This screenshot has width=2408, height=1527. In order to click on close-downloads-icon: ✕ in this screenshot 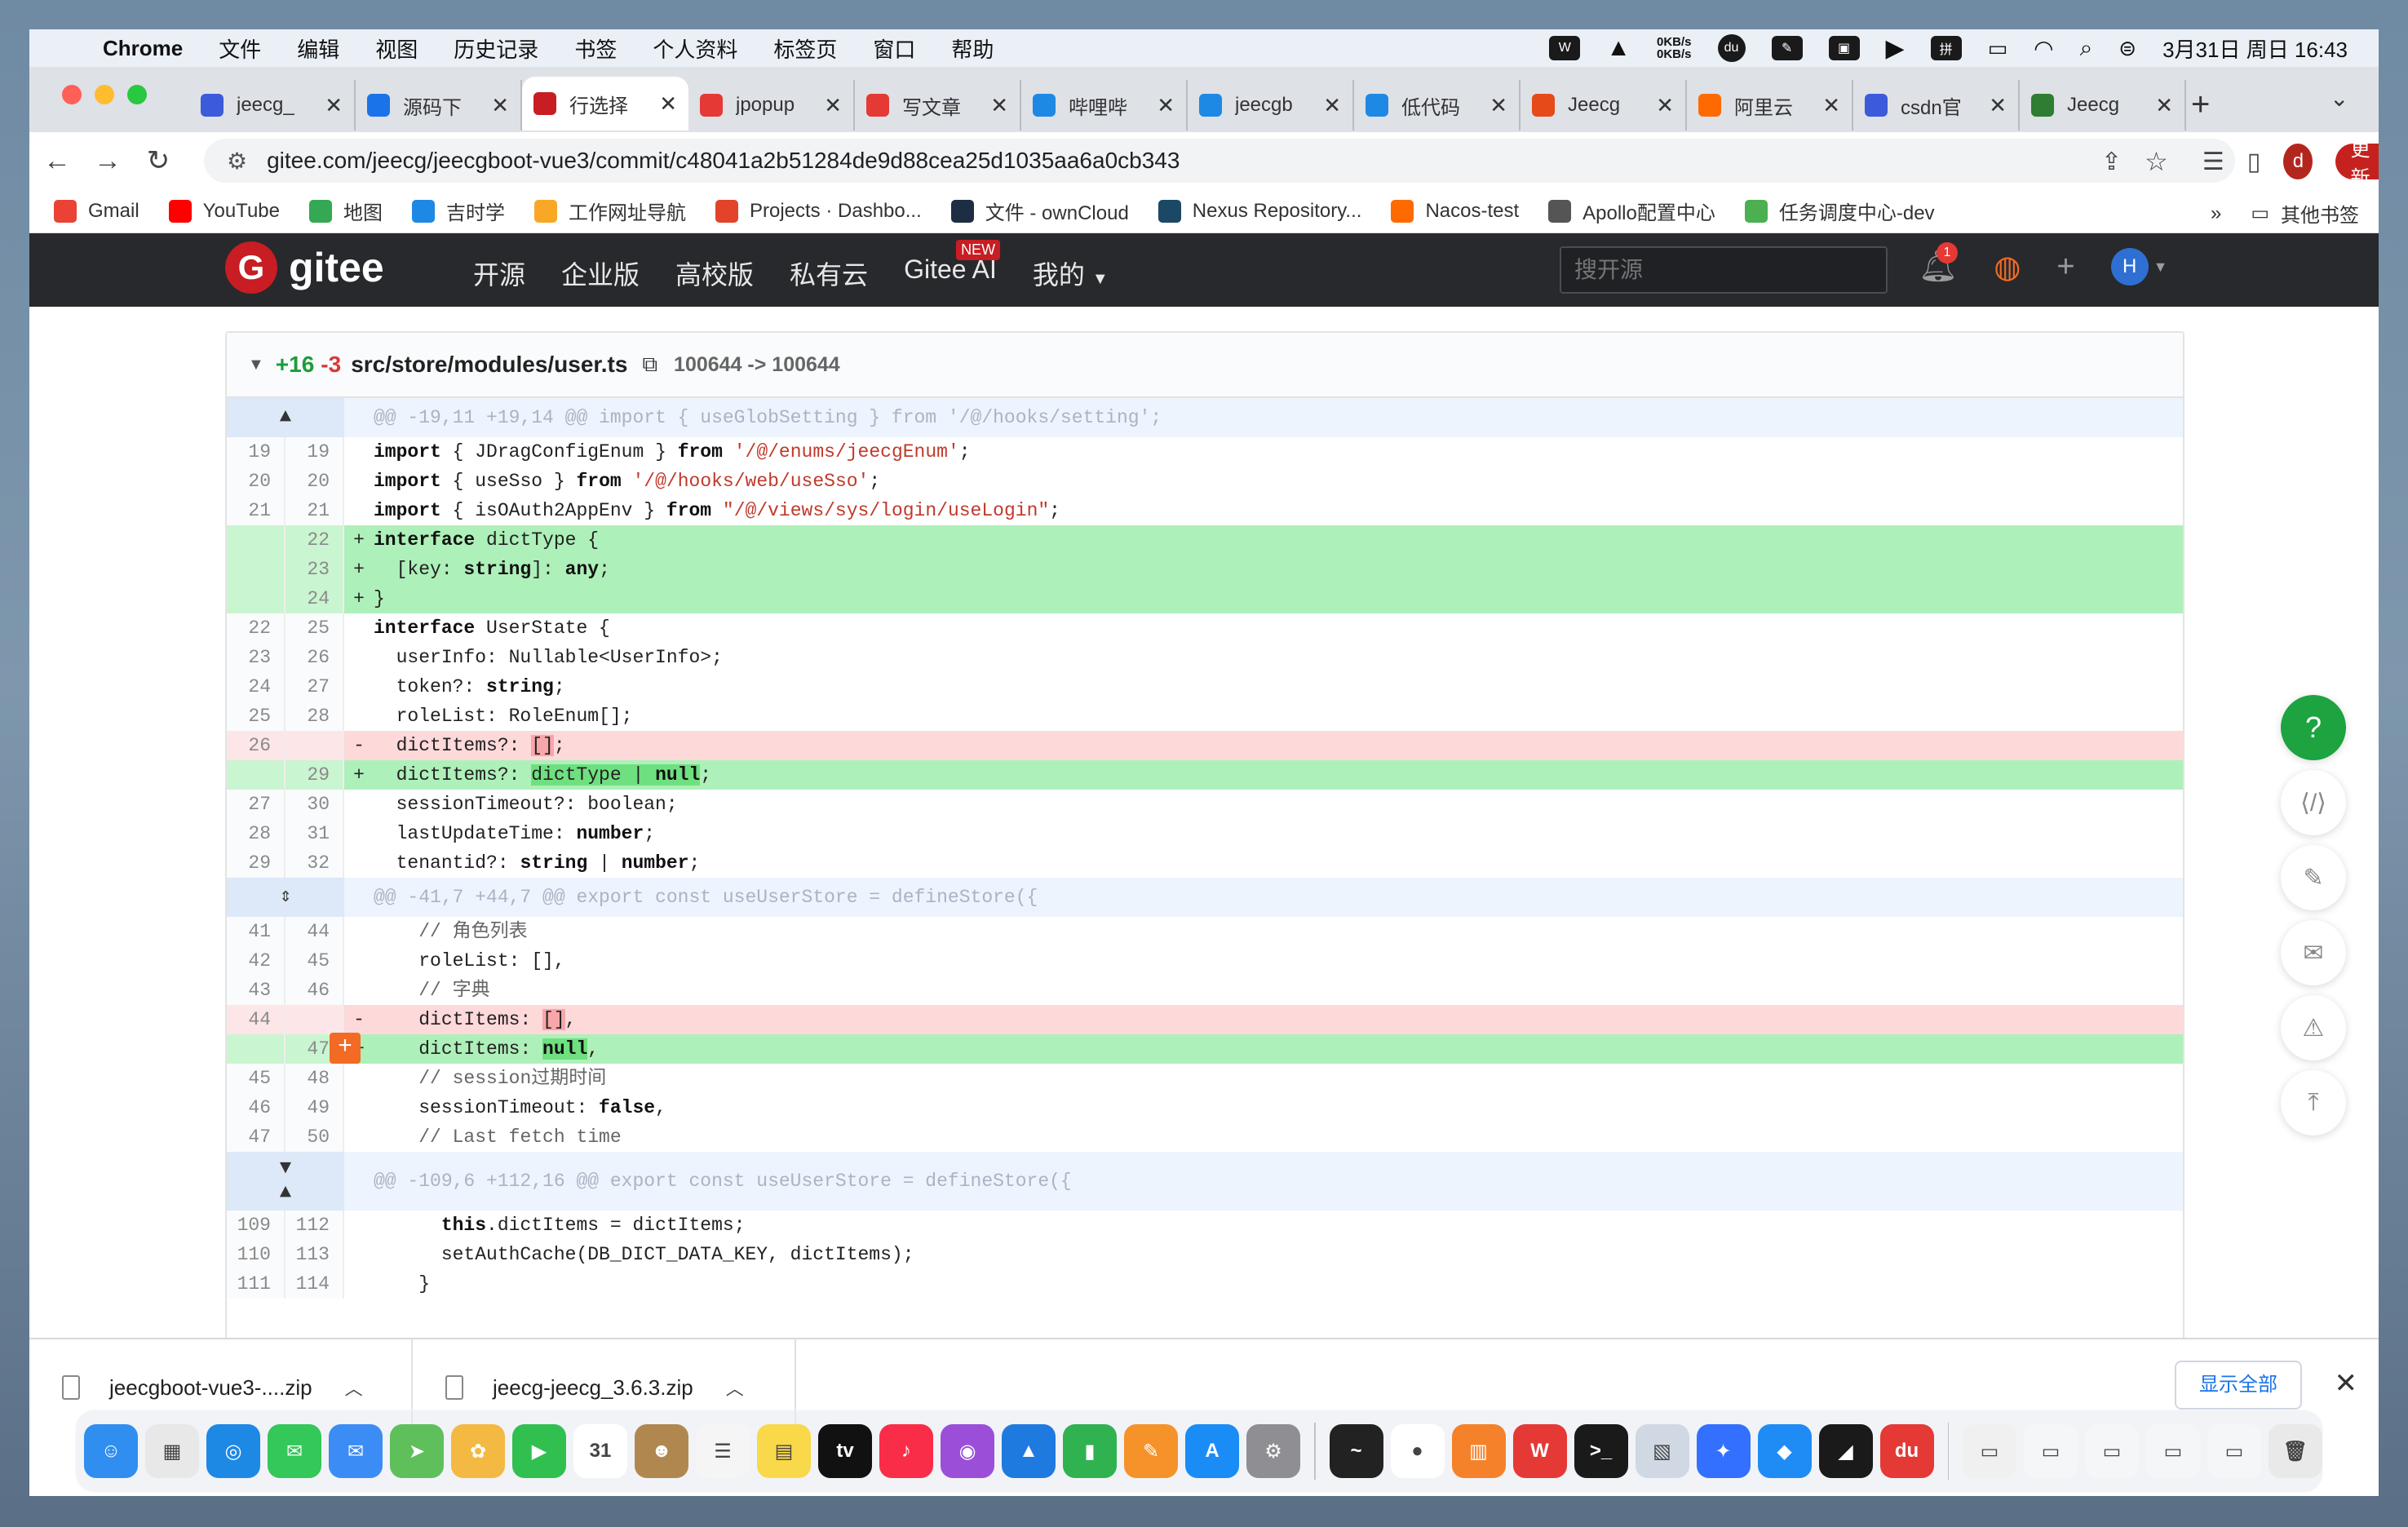, I will do `click(2346, 1383)`.